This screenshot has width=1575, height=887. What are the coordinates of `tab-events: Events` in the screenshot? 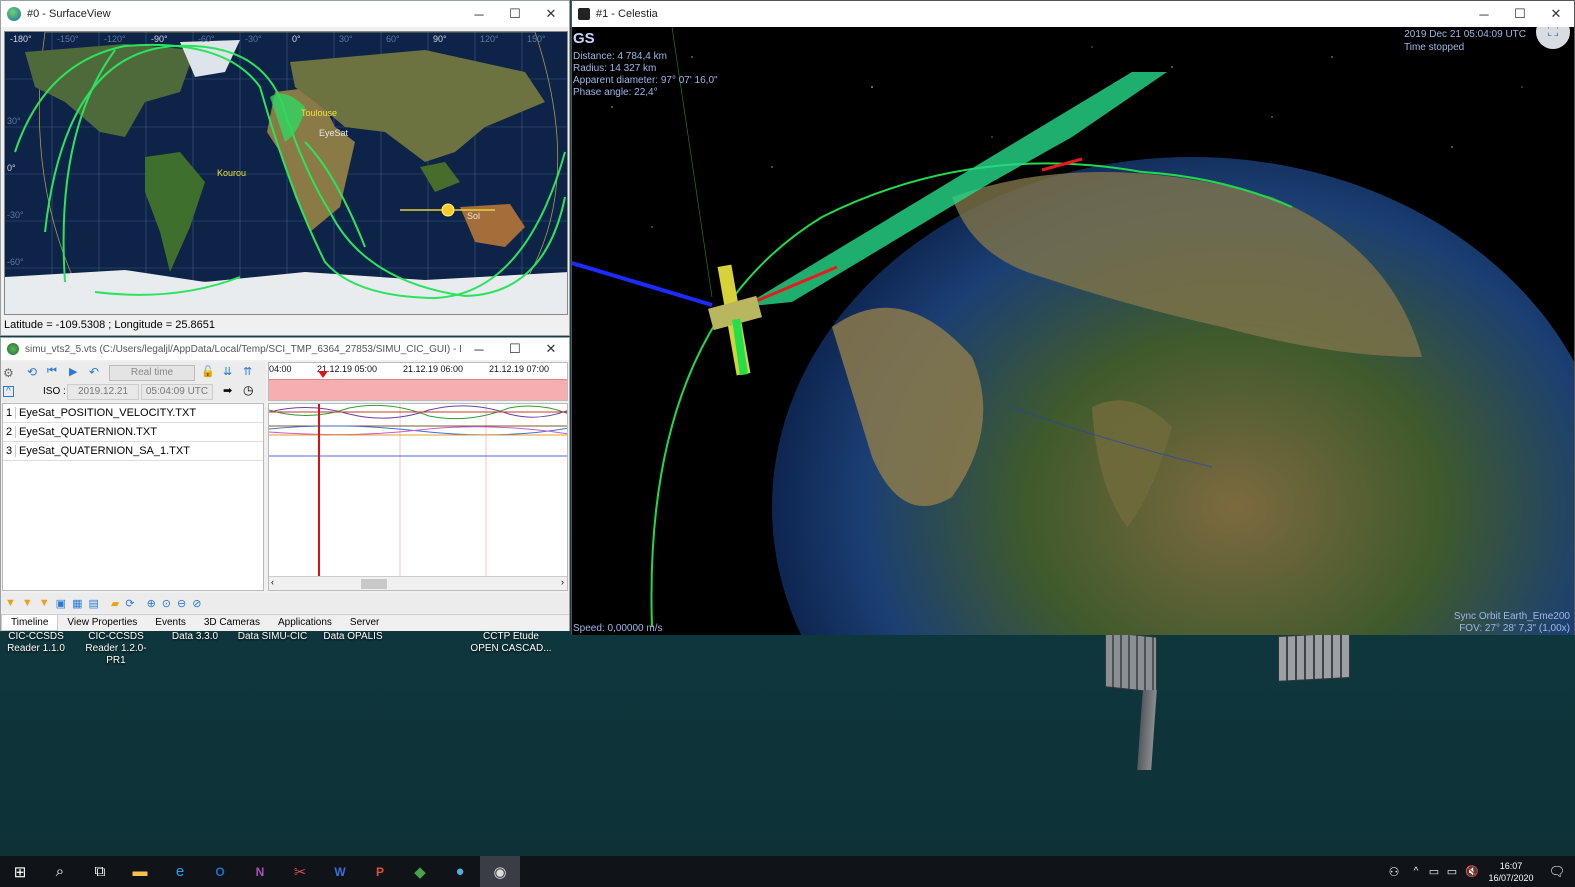 It's located at (170, 623).